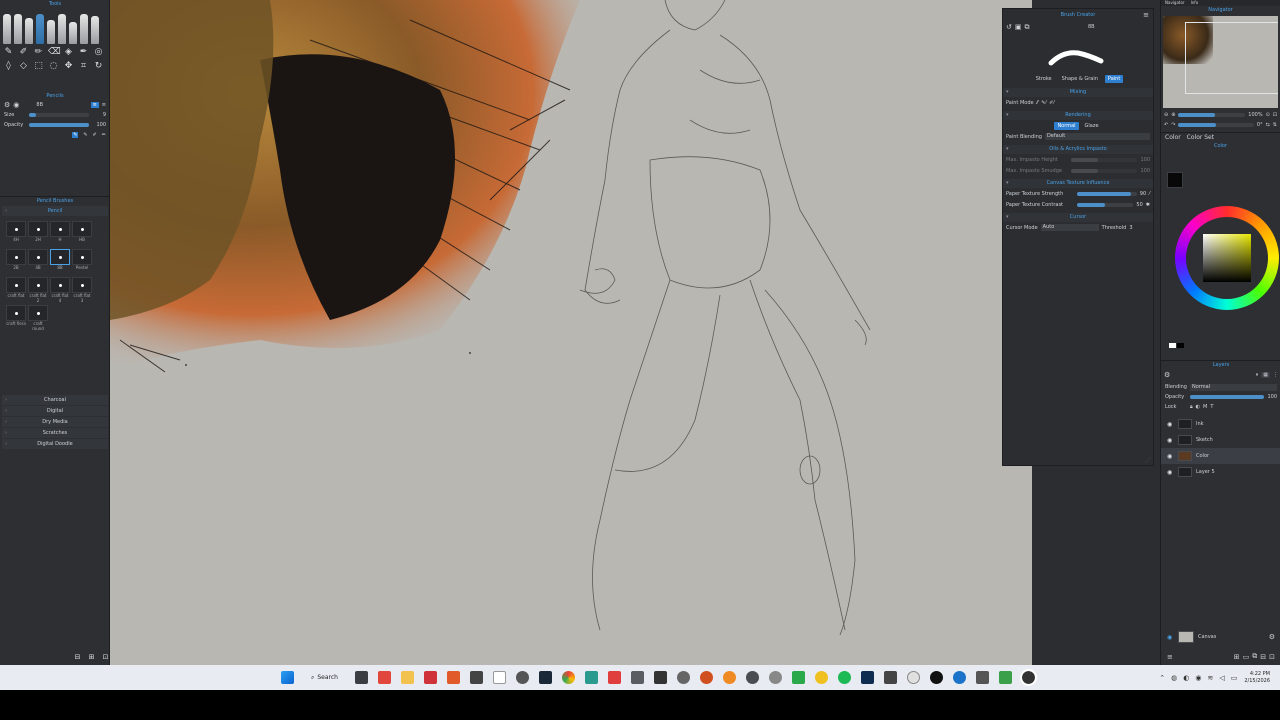  What do you see at coordinates (1130, 228) in the screenshot?
I see `threshold-value: 3` at bounding box center [1130, 228].